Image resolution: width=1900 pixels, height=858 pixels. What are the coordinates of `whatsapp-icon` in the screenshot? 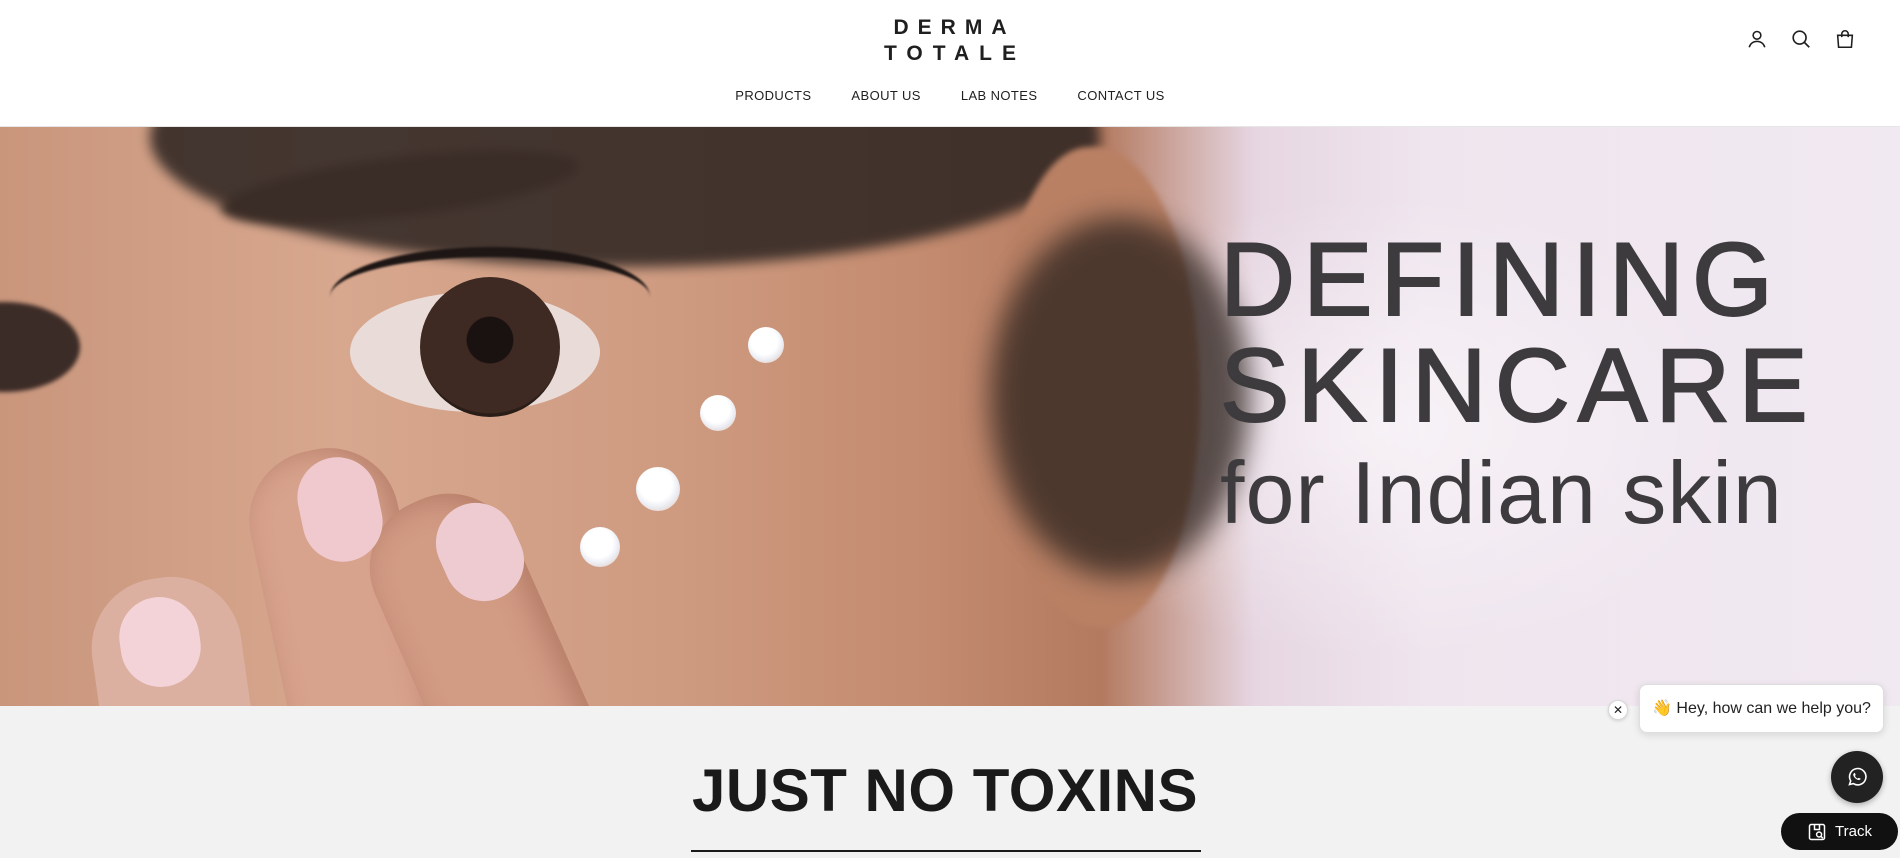 It's located at (1857, 776).